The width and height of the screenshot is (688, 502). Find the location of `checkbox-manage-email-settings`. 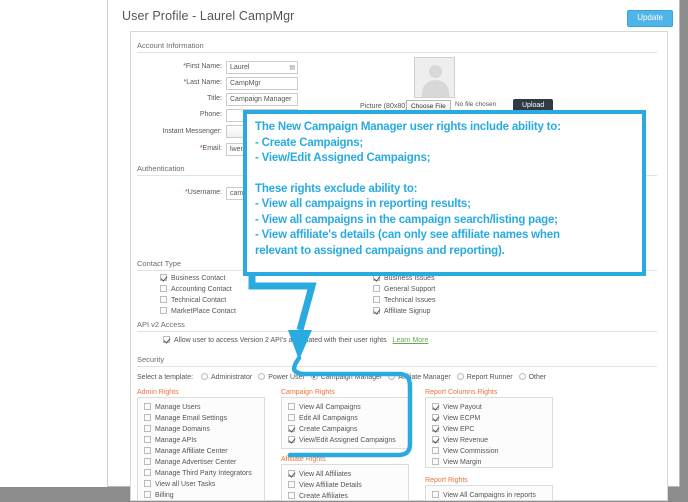

checkbox-manage-email-settings is located at coordinates (147, 417).